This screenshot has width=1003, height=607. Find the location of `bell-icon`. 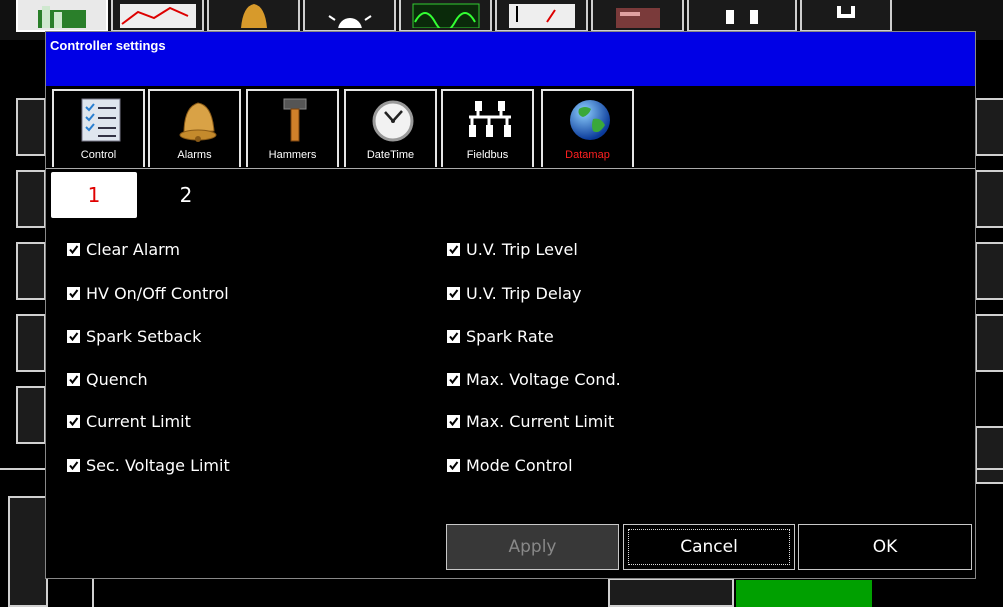

bell-icon is located at coordinates (198, 122).